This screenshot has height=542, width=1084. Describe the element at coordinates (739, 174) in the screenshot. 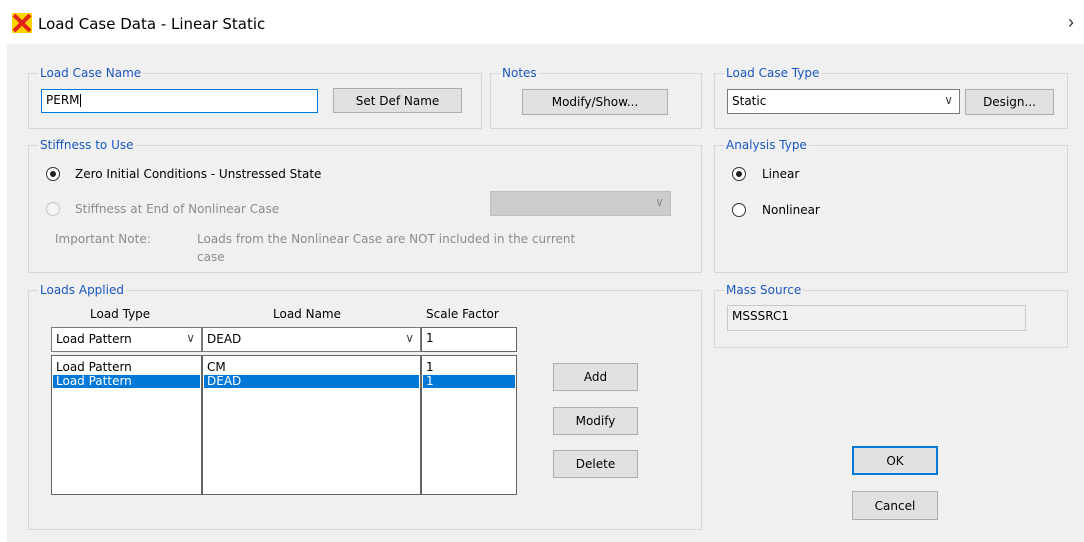

I see `linear-radio` at that location.